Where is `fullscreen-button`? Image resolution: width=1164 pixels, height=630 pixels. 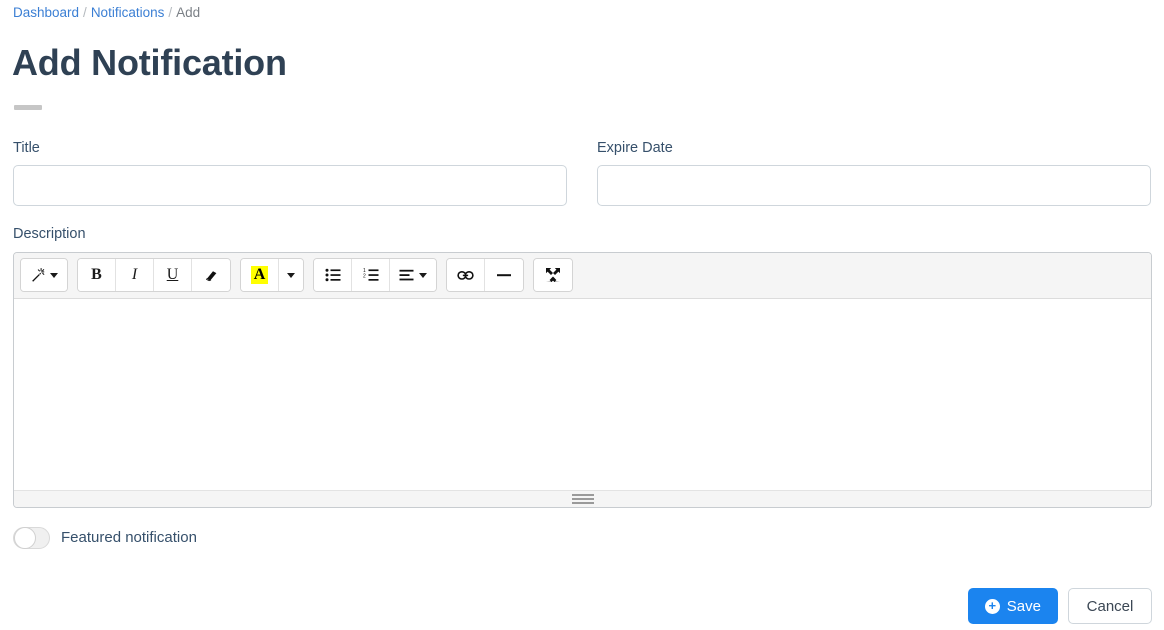 fullscreen-button is located at coordinates (553, 275).